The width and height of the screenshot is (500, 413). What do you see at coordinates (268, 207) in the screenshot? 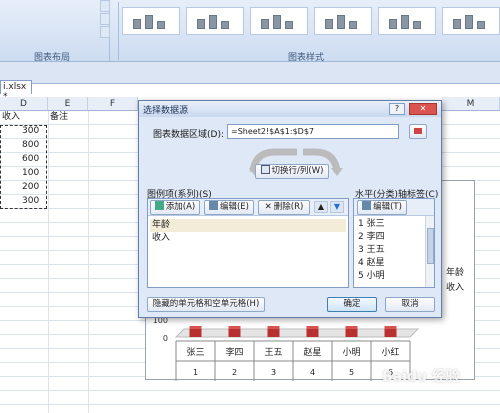
I see `delete-icon: ✕` at bounding box center [268, 207].